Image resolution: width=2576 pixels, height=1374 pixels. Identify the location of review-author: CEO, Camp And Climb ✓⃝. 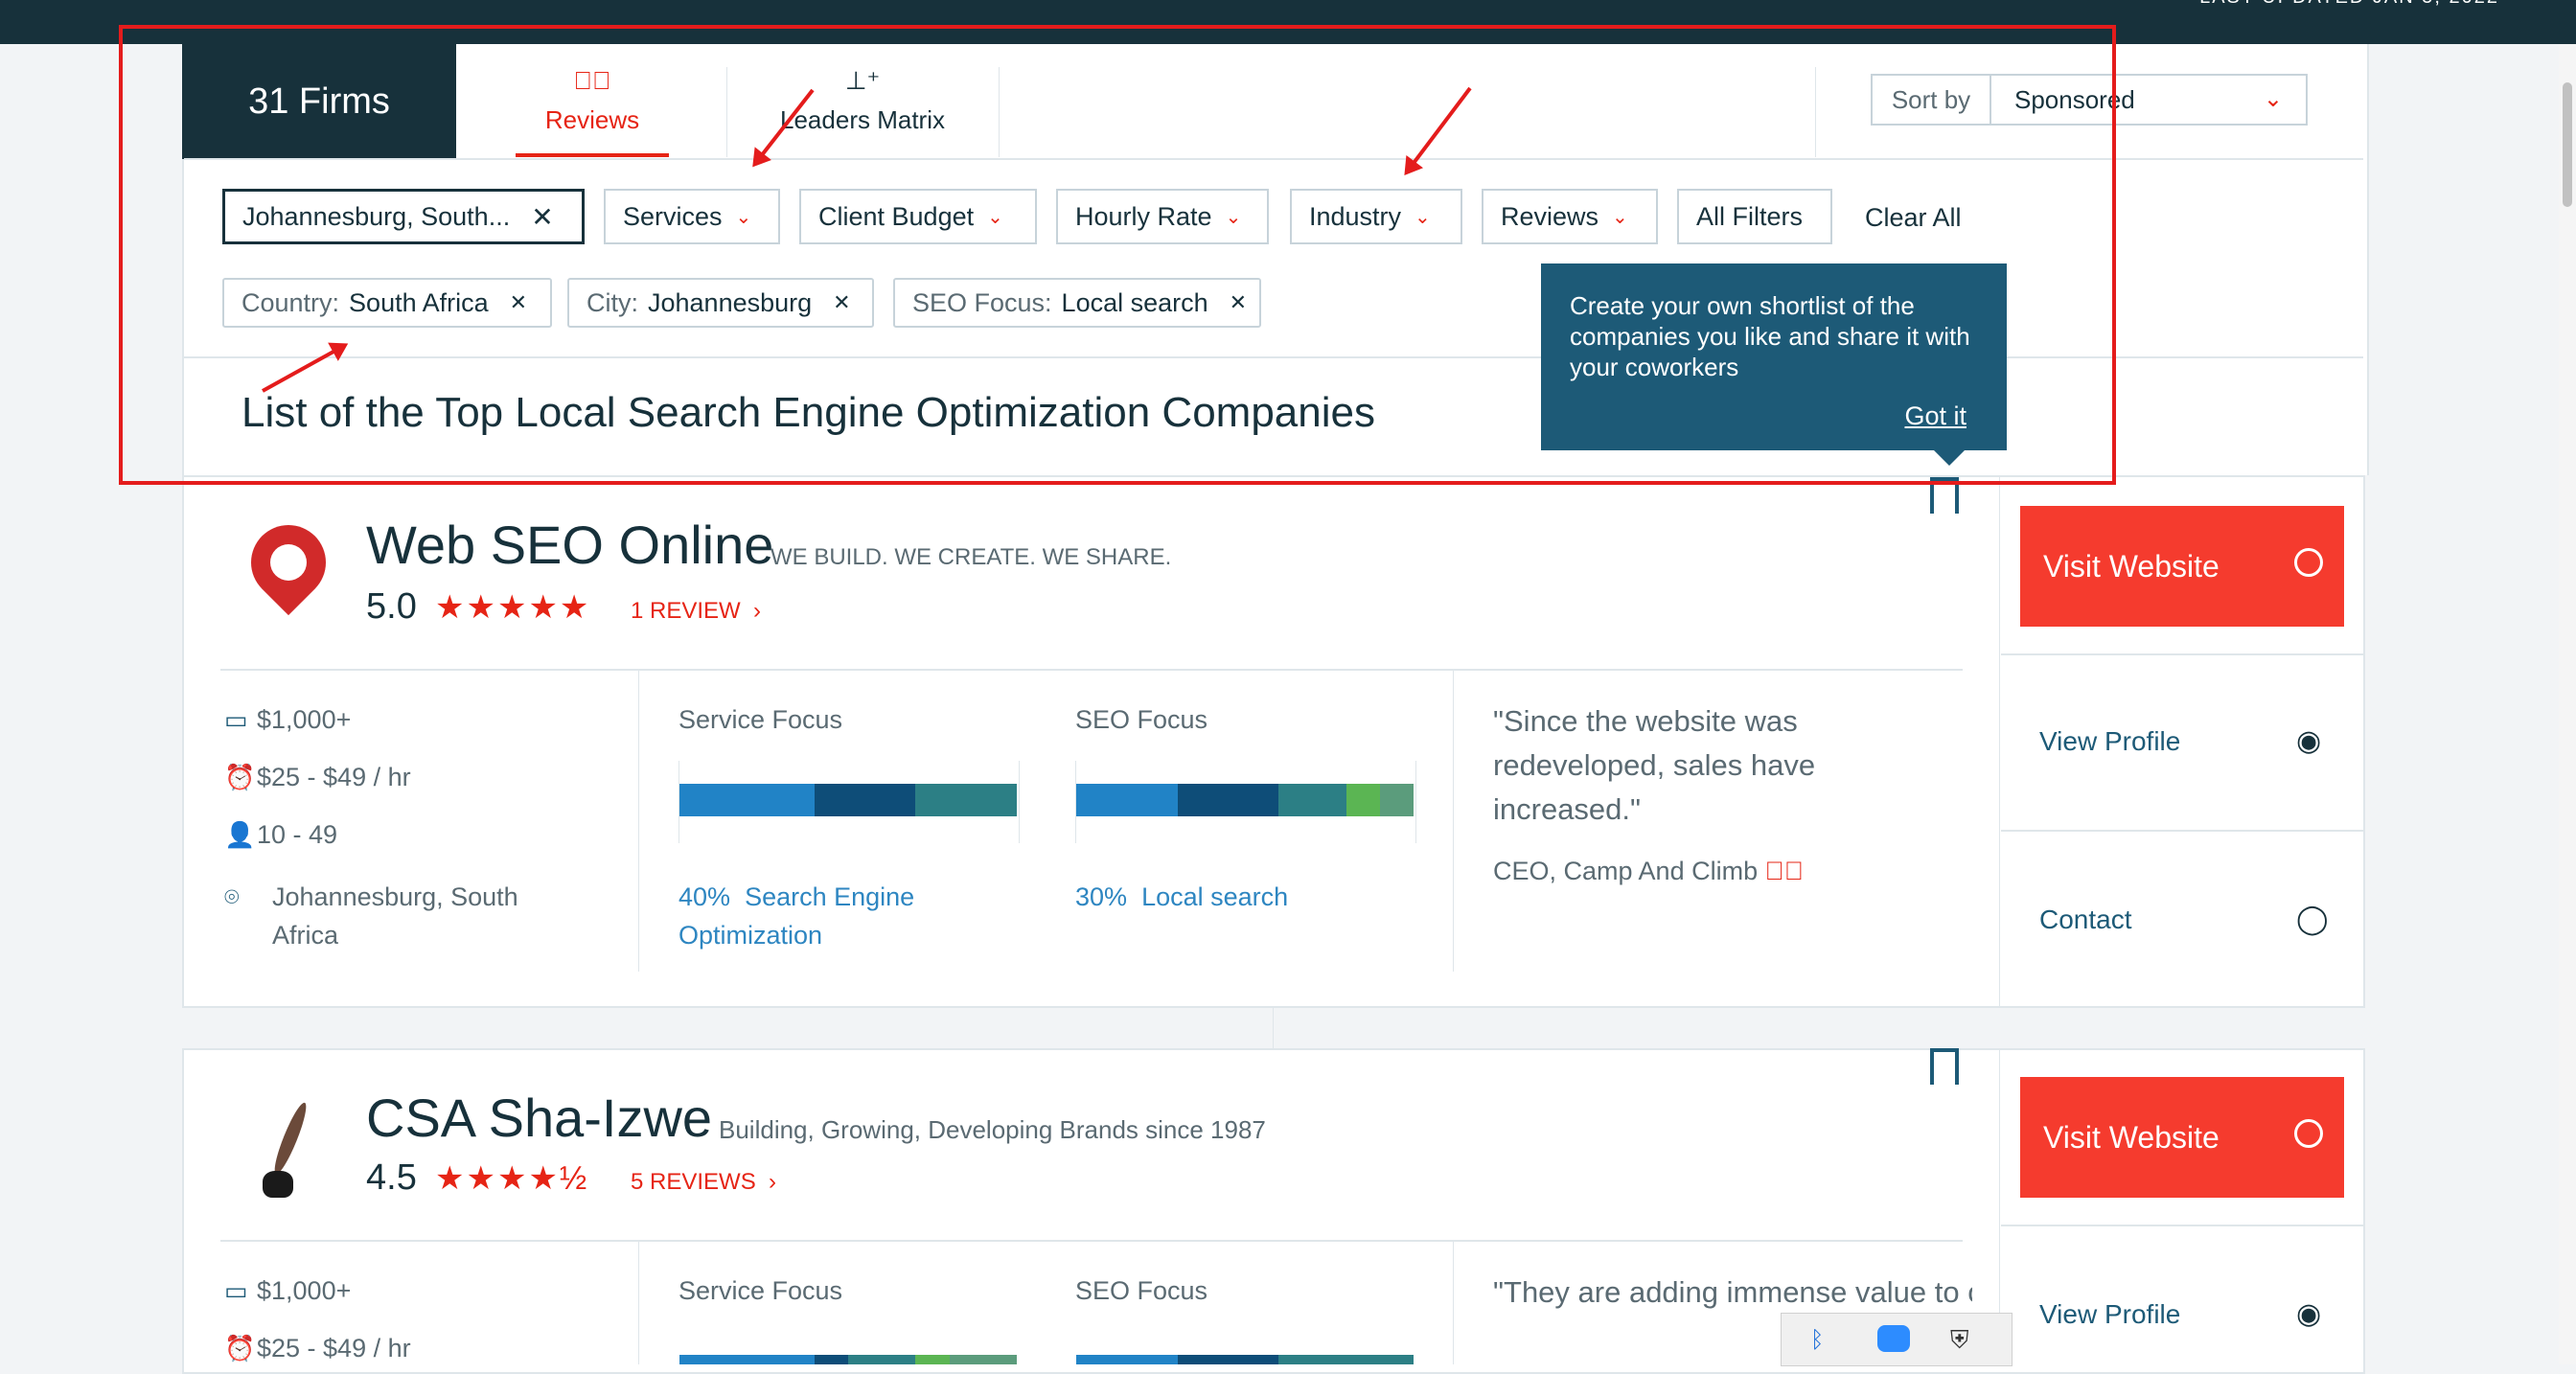
(1649, 871).